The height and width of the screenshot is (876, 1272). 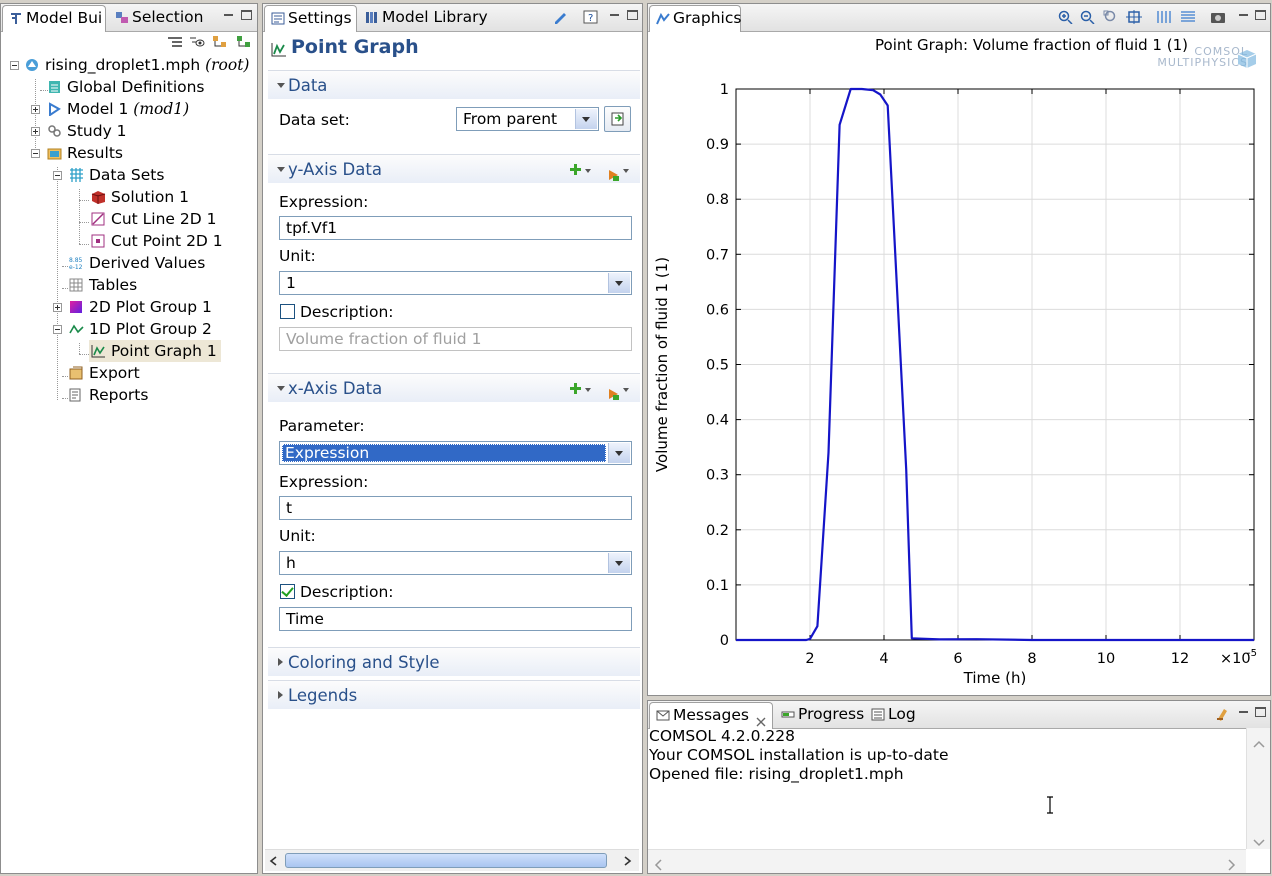 What do you see at coordinates (118, 109) in the screenshot?
I see `tree-item-model: Model 1 (mod1)` at bounding box center [118, 109].